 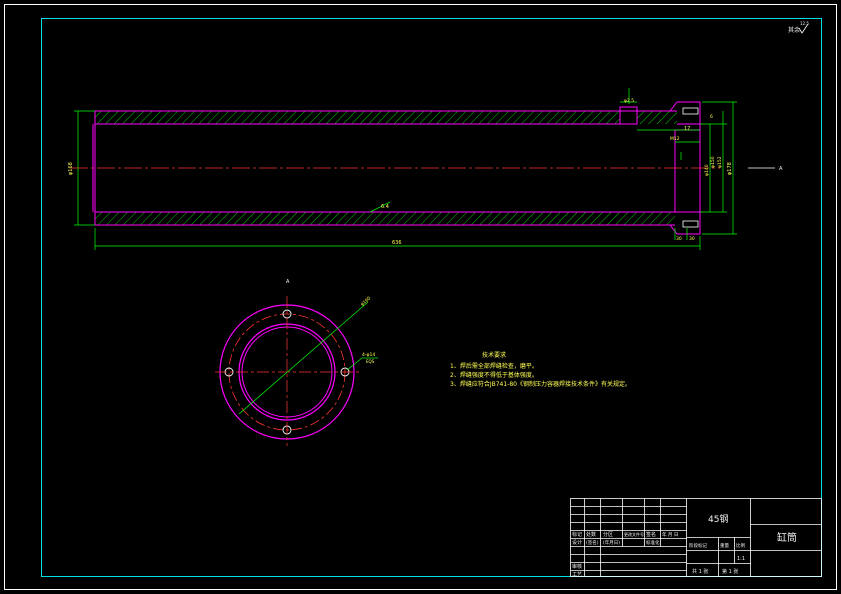 I want to click on tb-date: 年 月 日, so click(x=670, y=534).